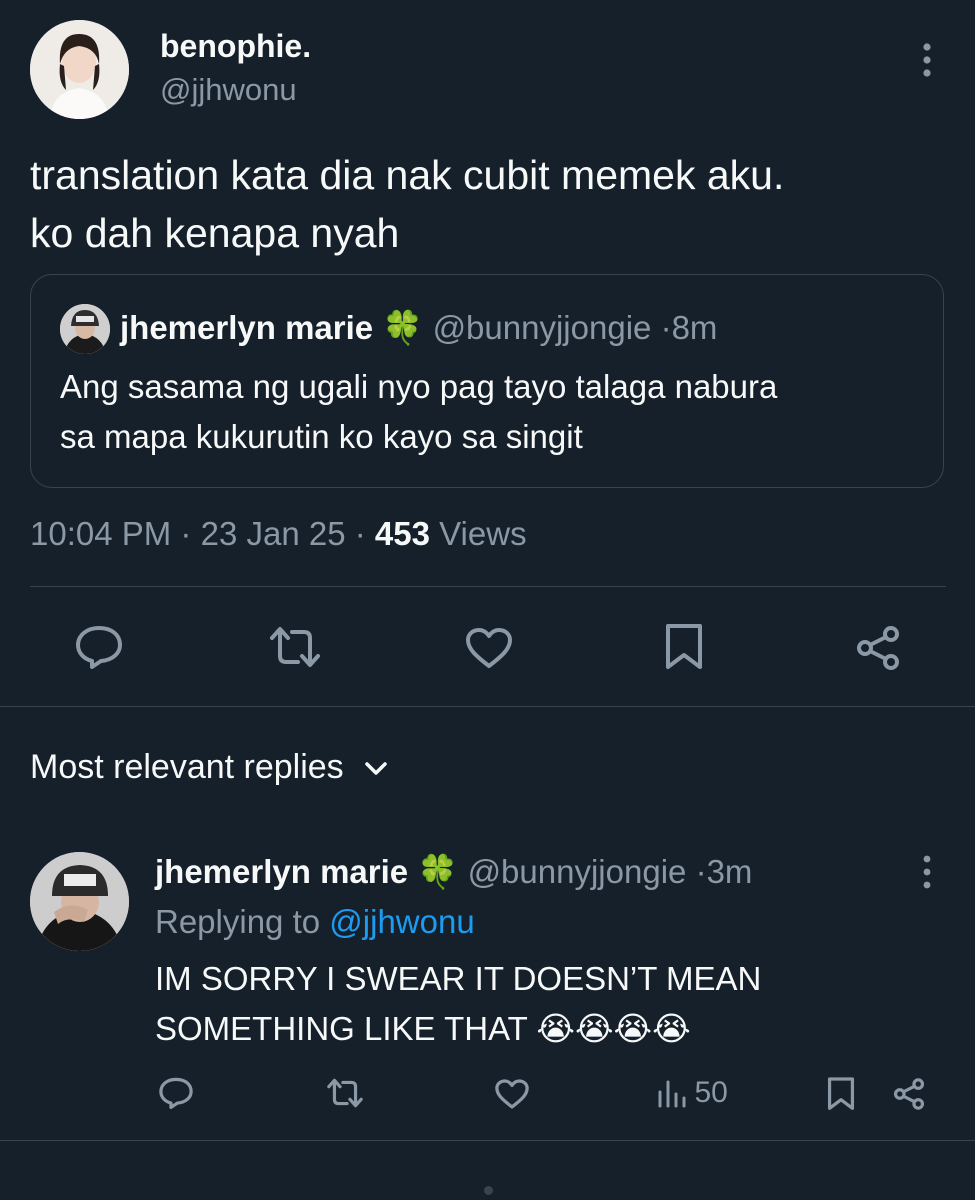 The width and height of the screenshot is (975, 1200). What do you see at coordinates (458, 978) in the screenshot?
I see `reply-text-line: IM SORRY I SWEAR IT DOESN’T MEAN` at bounding box center [458, 978].